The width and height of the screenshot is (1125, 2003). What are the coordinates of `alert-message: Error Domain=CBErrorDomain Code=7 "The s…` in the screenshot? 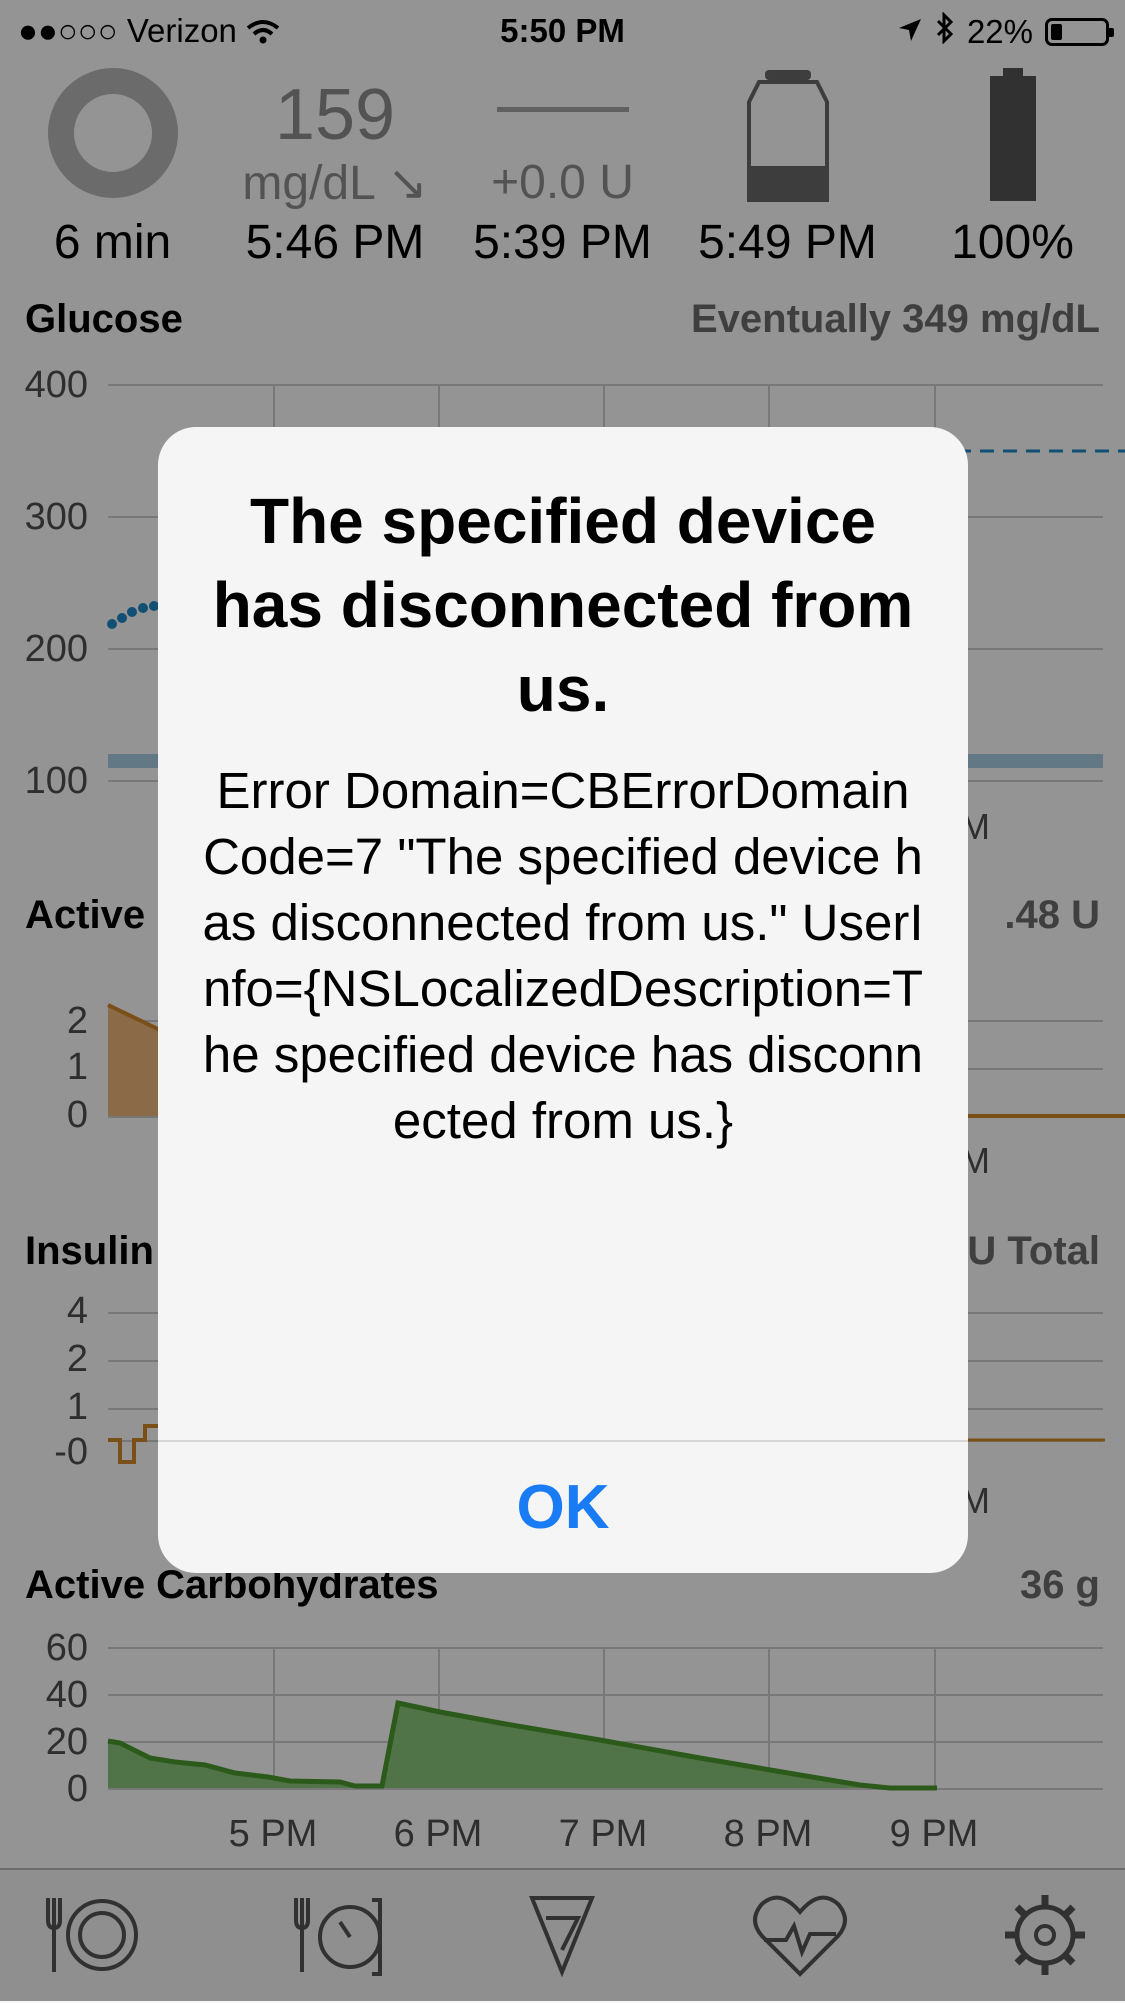 It's located at (563, 955).